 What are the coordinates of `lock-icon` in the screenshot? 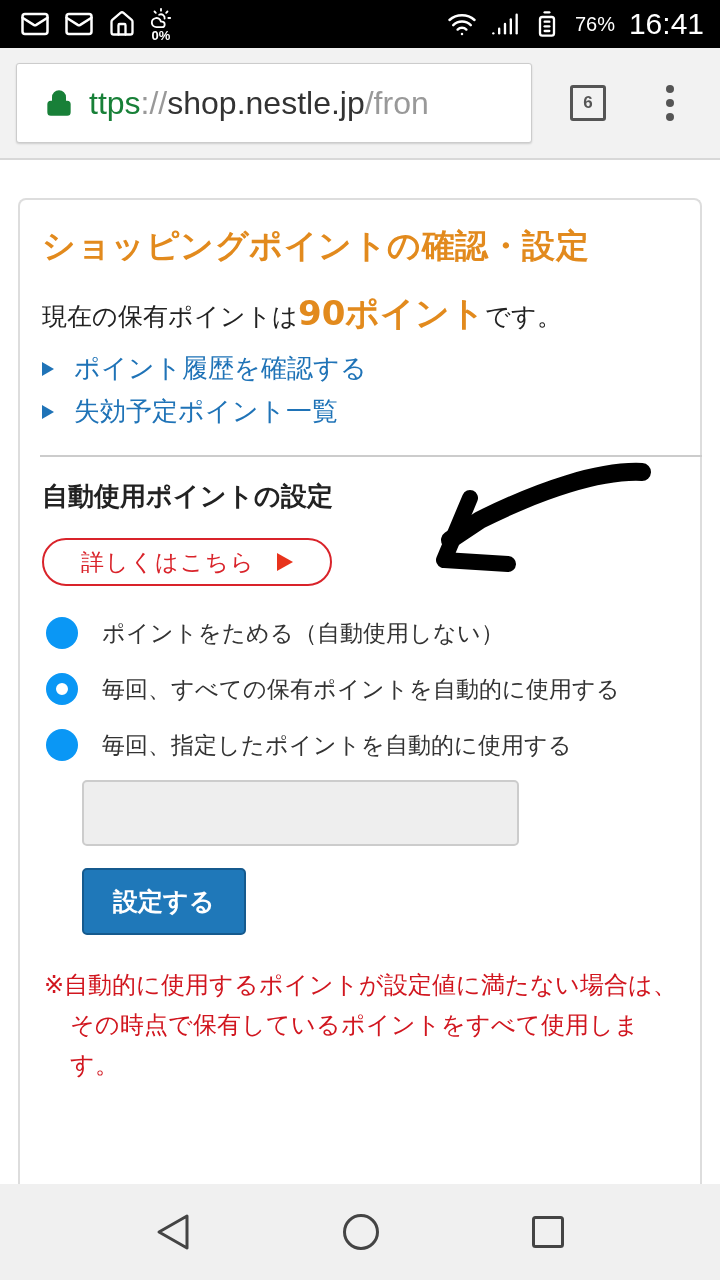 It's located at (59, 103).